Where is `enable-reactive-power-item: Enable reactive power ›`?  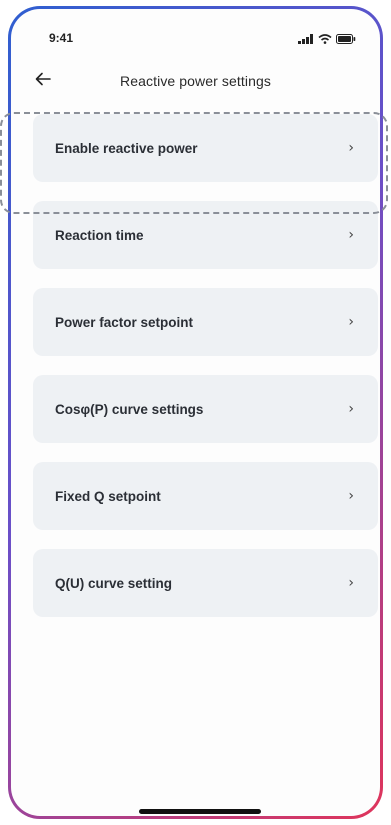 enable-reactive-power-item: Enable reactive power › is located at coordinates (205, 148).